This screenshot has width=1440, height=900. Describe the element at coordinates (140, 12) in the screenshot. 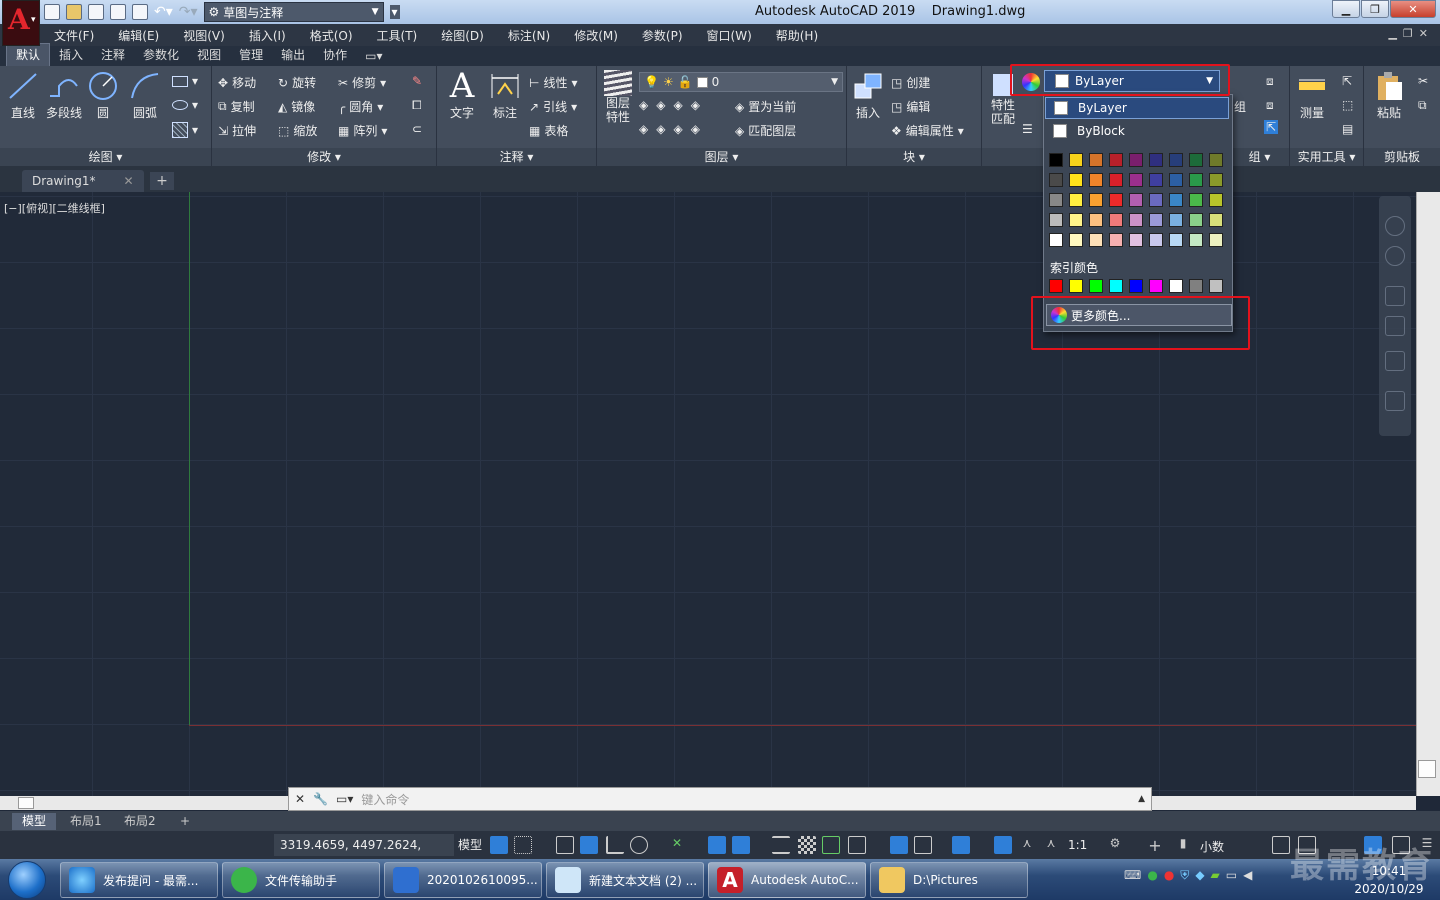

I see `print-icon` at that location.